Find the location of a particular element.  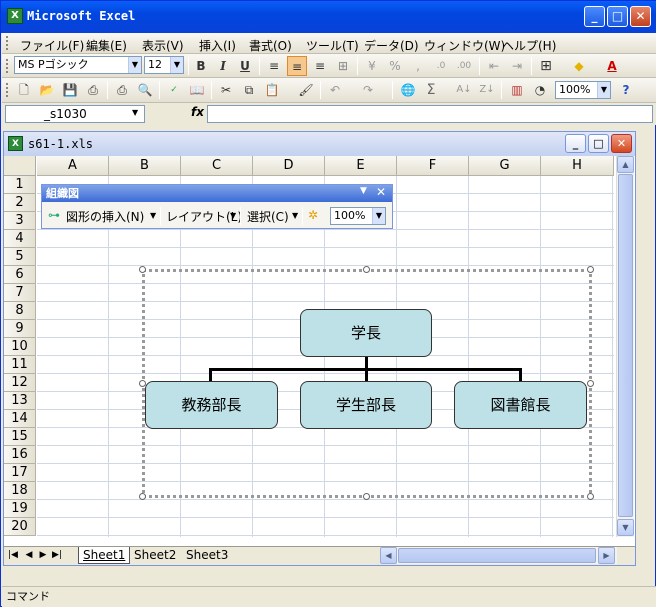

chart-wizard-icon: ▥ is located at coordinates (517, 90).